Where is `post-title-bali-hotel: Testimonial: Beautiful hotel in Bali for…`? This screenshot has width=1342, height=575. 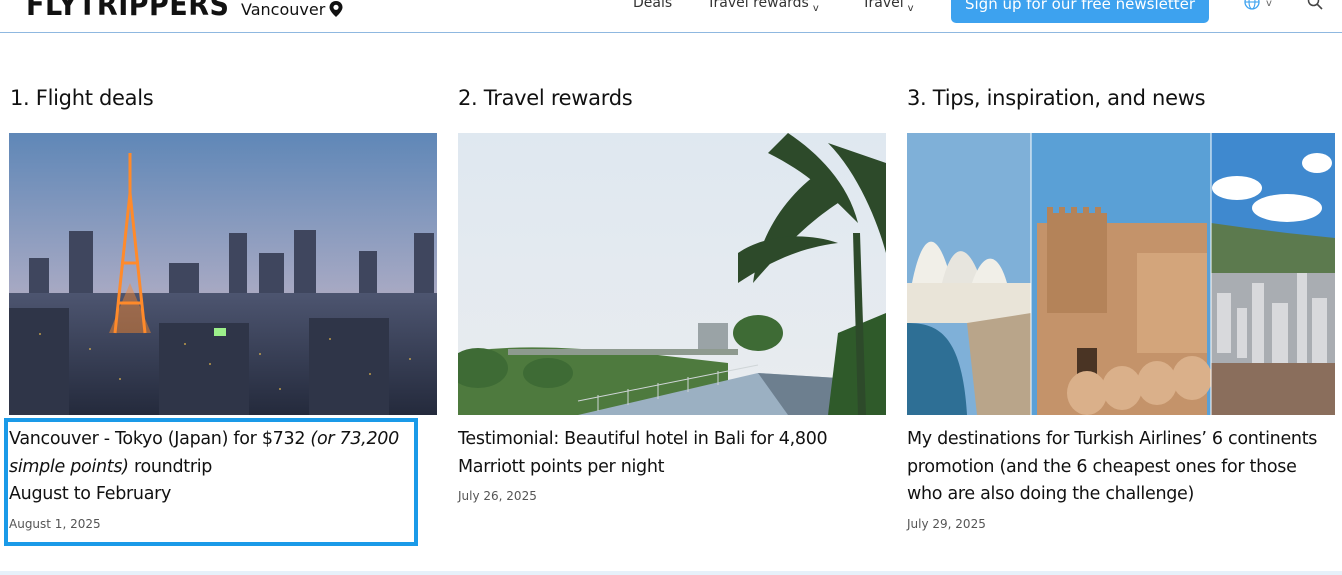 post-title-bali-hotel: Testimonial: Beautiful hotel in Bali for… is located at coordinates (653, 453).